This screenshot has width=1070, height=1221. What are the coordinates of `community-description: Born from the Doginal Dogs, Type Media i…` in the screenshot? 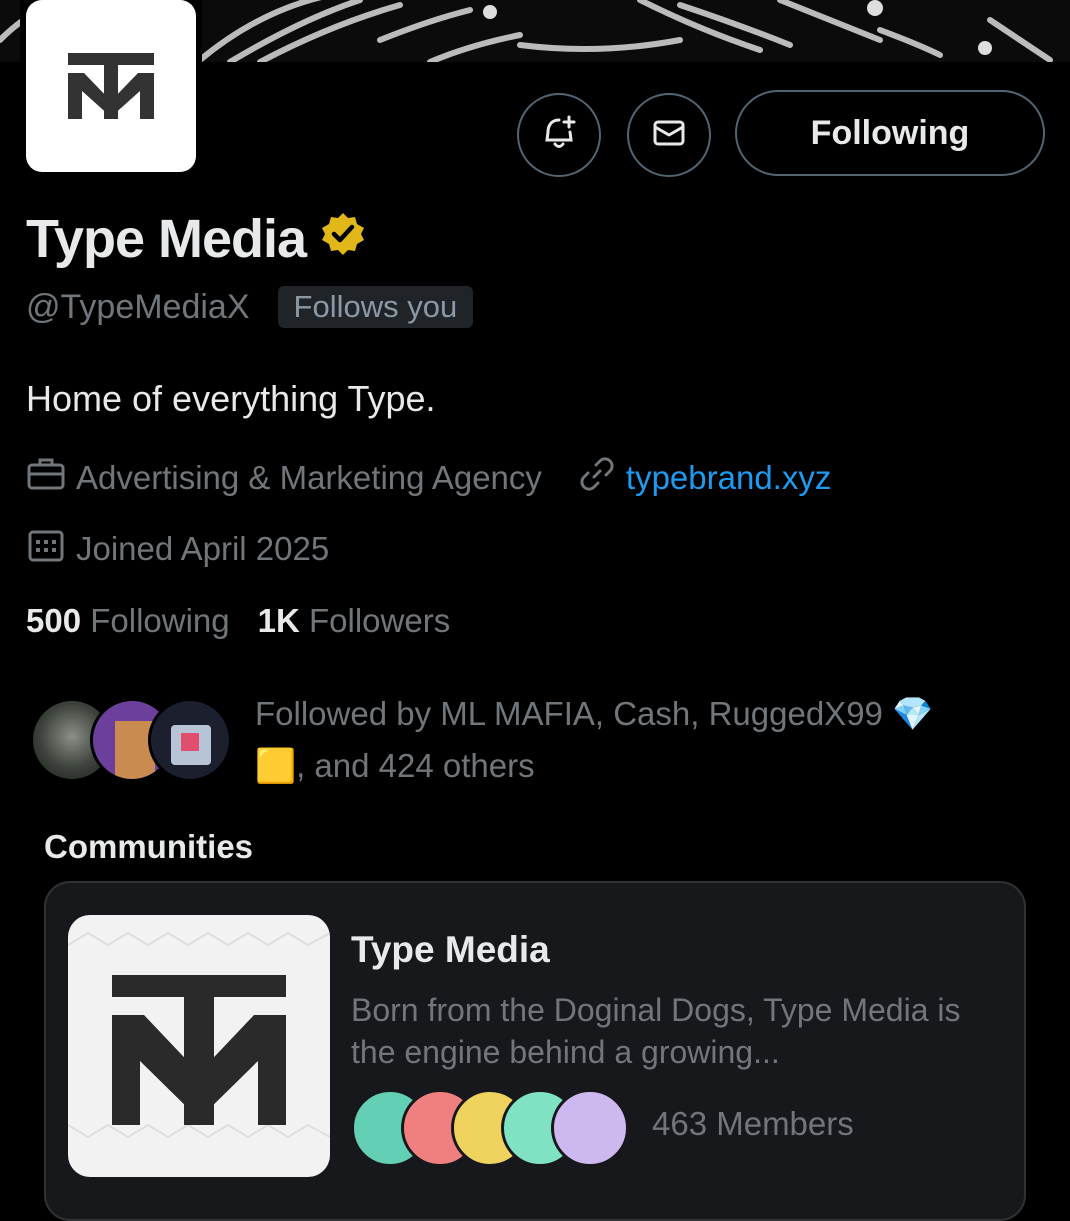 It's located at (656, 1031).